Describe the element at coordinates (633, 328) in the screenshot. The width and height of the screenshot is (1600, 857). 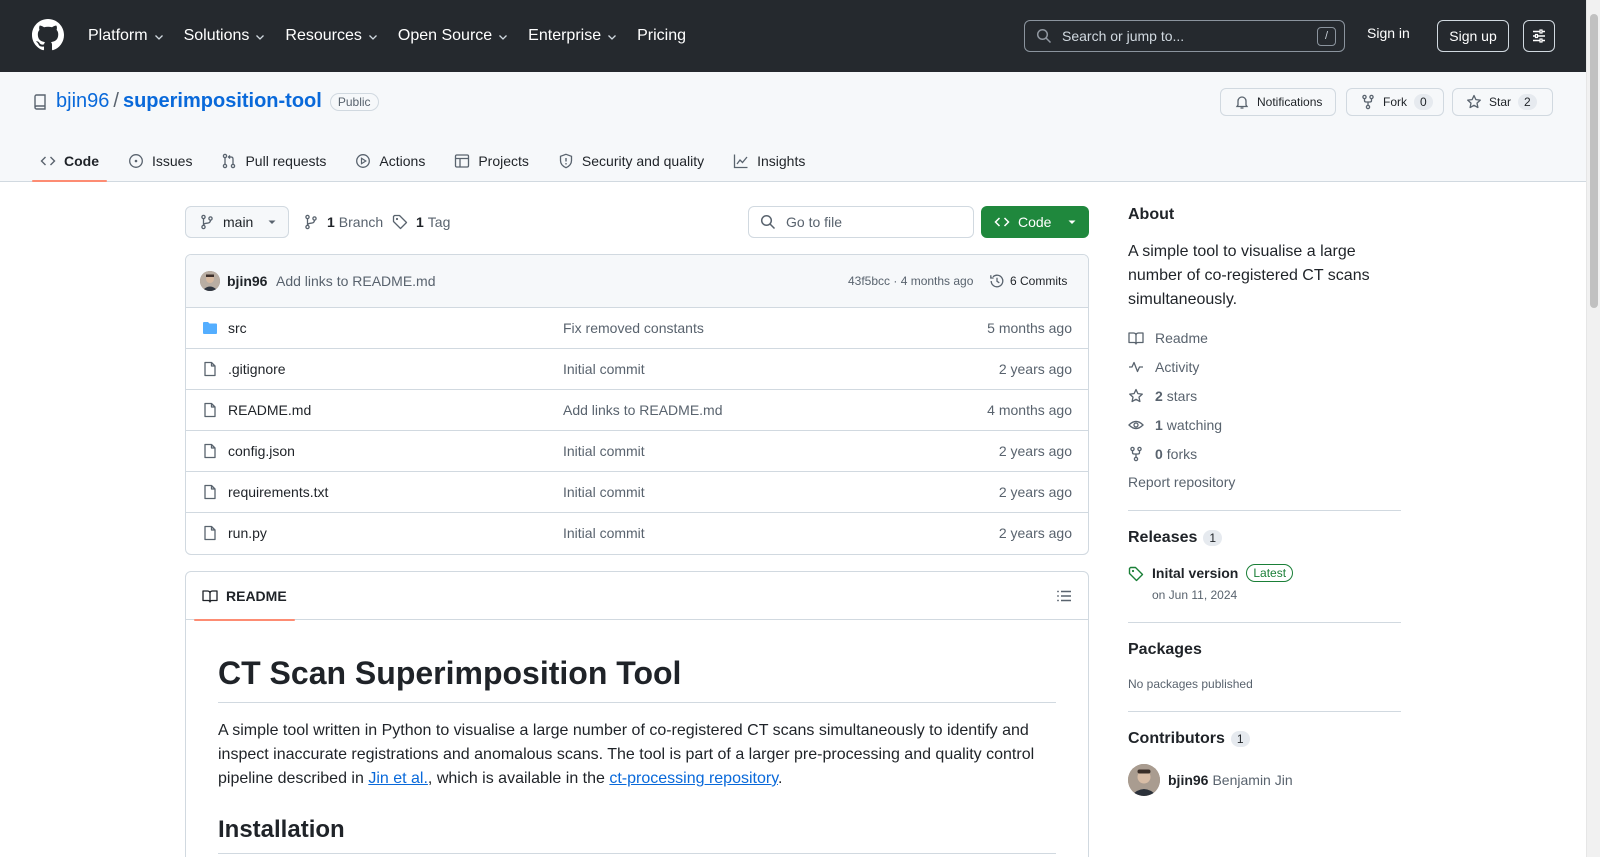
I see `file-commit-message: Fix removed constants` at that location.